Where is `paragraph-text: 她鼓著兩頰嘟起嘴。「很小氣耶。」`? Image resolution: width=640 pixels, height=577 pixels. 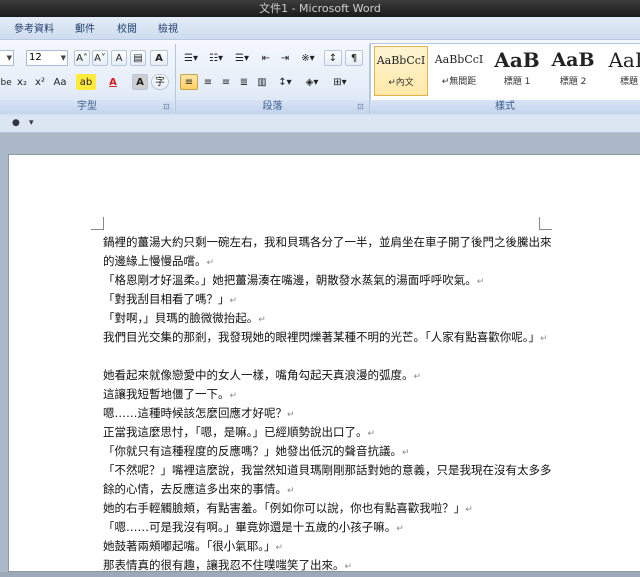
paragraph-text: 她鼓著兩頰嘟起嘴。「很小氣耶。」 is located at coordinates (189, 546).